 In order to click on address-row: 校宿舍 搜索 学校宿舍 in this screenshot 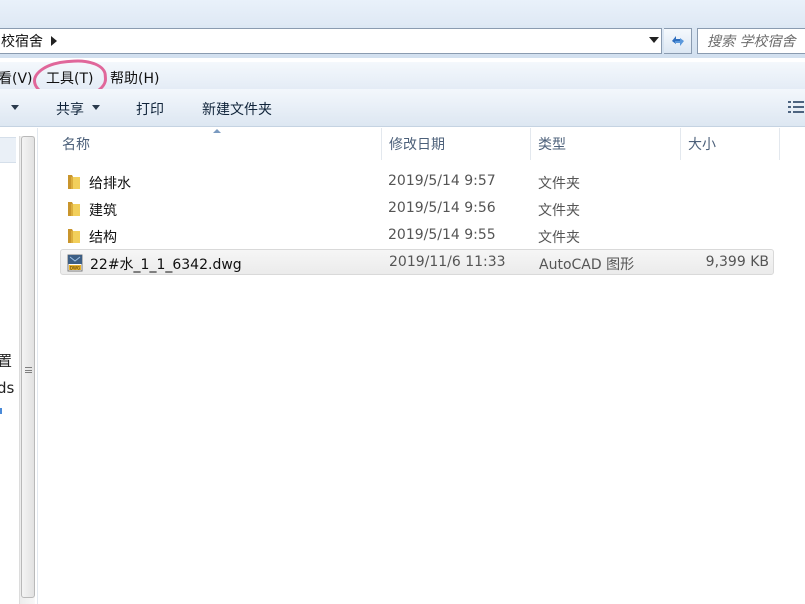, I will do `click(402, 41)`.